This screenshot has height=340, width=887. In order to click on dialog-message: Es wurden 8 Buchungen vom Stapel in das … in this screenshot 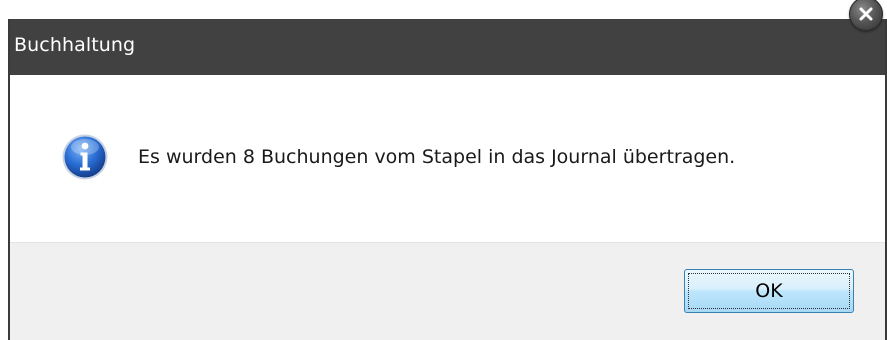, I will do `click(437, 157)`.